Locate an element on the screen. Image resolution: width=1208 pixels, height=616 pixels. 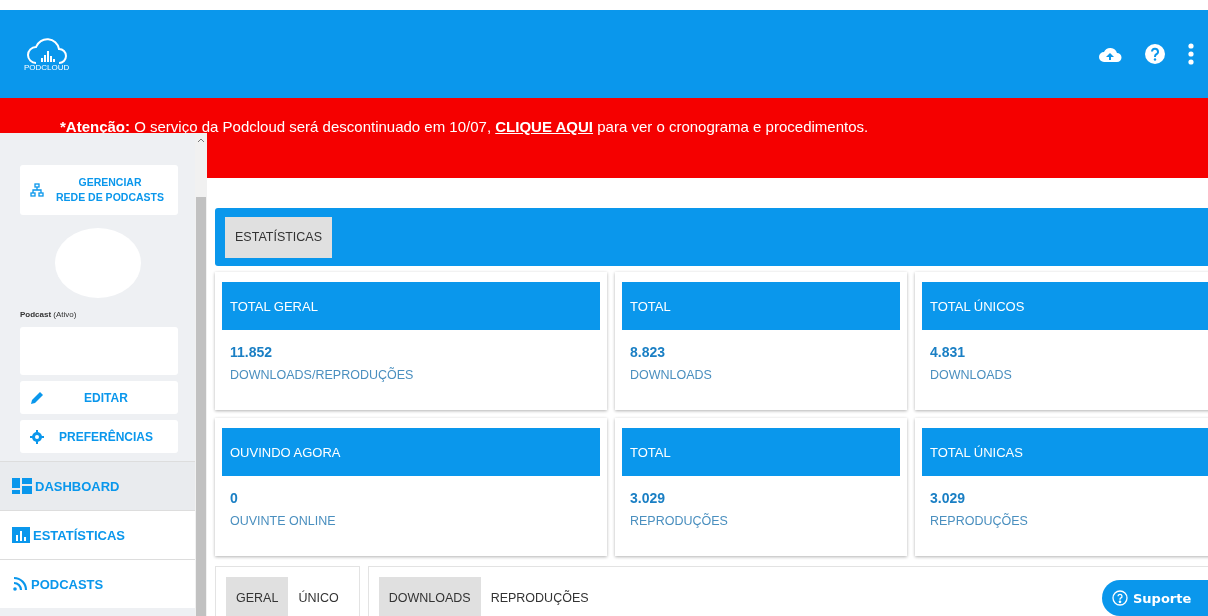
dashboard-icon is located at coordinates (22, 486).